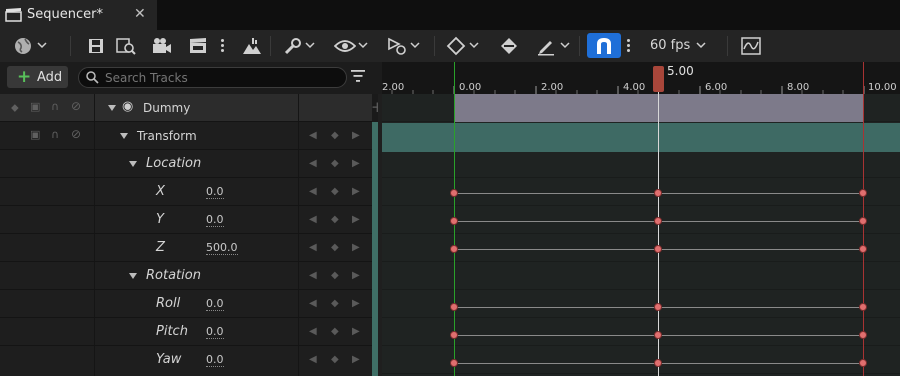  I want to click on track-row-roll: Roll 0.0 ◀ ◆ ▶, so click(186, 304).